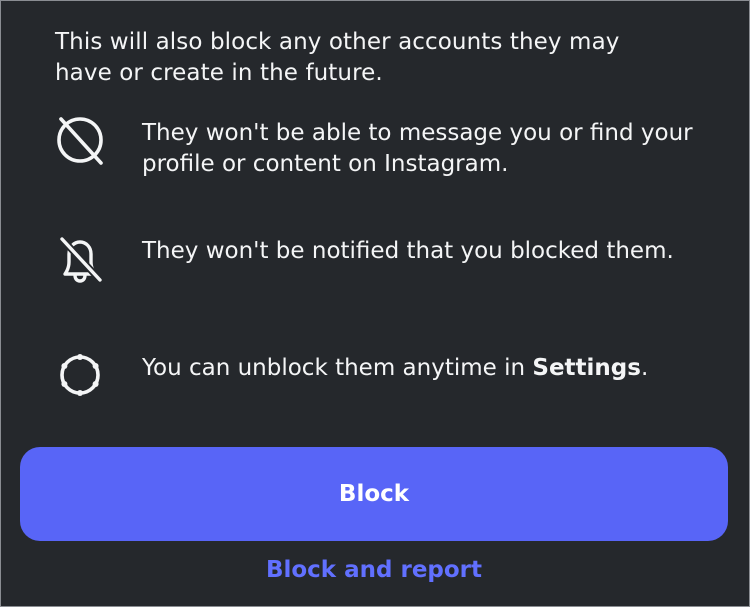 This screenshot has width=750, height=607. What do you see at coordinates (80, 258) in the screenshot?
I see `notifications-off-icon` at bounding box center [80, 258].